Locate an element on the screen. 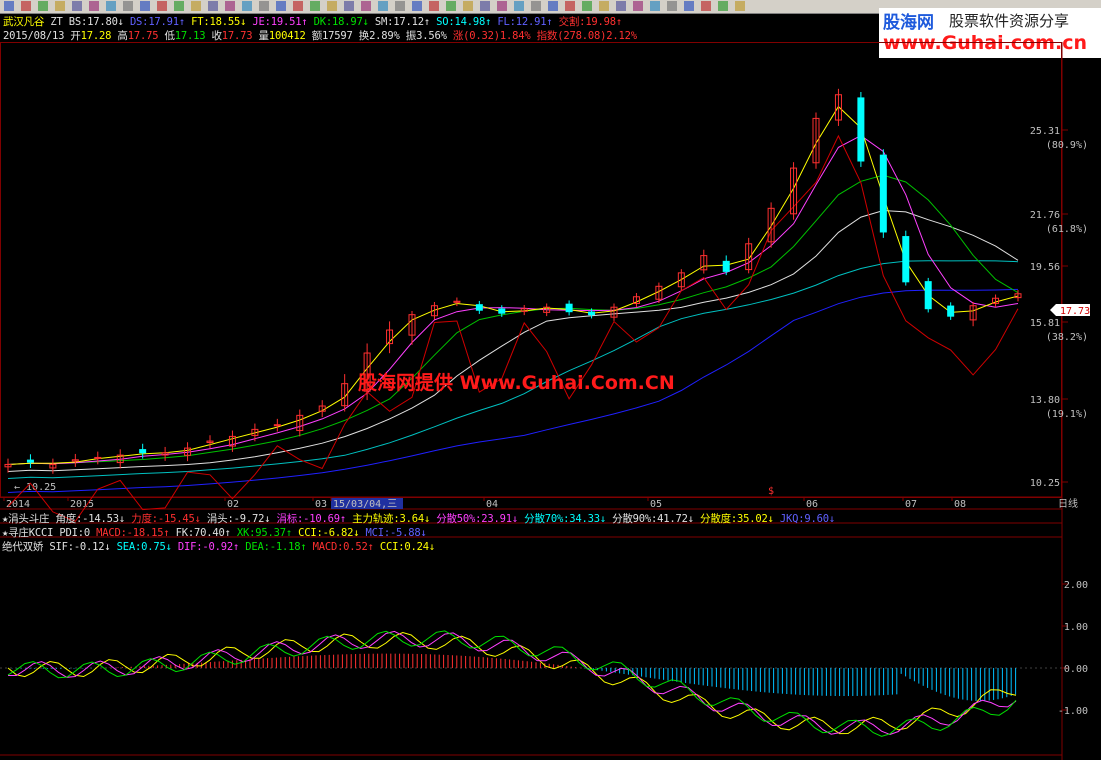 This screenshot has height=760, width=1101. y-tick-percent: (61.8%) is located at coordinates (1067, 229).